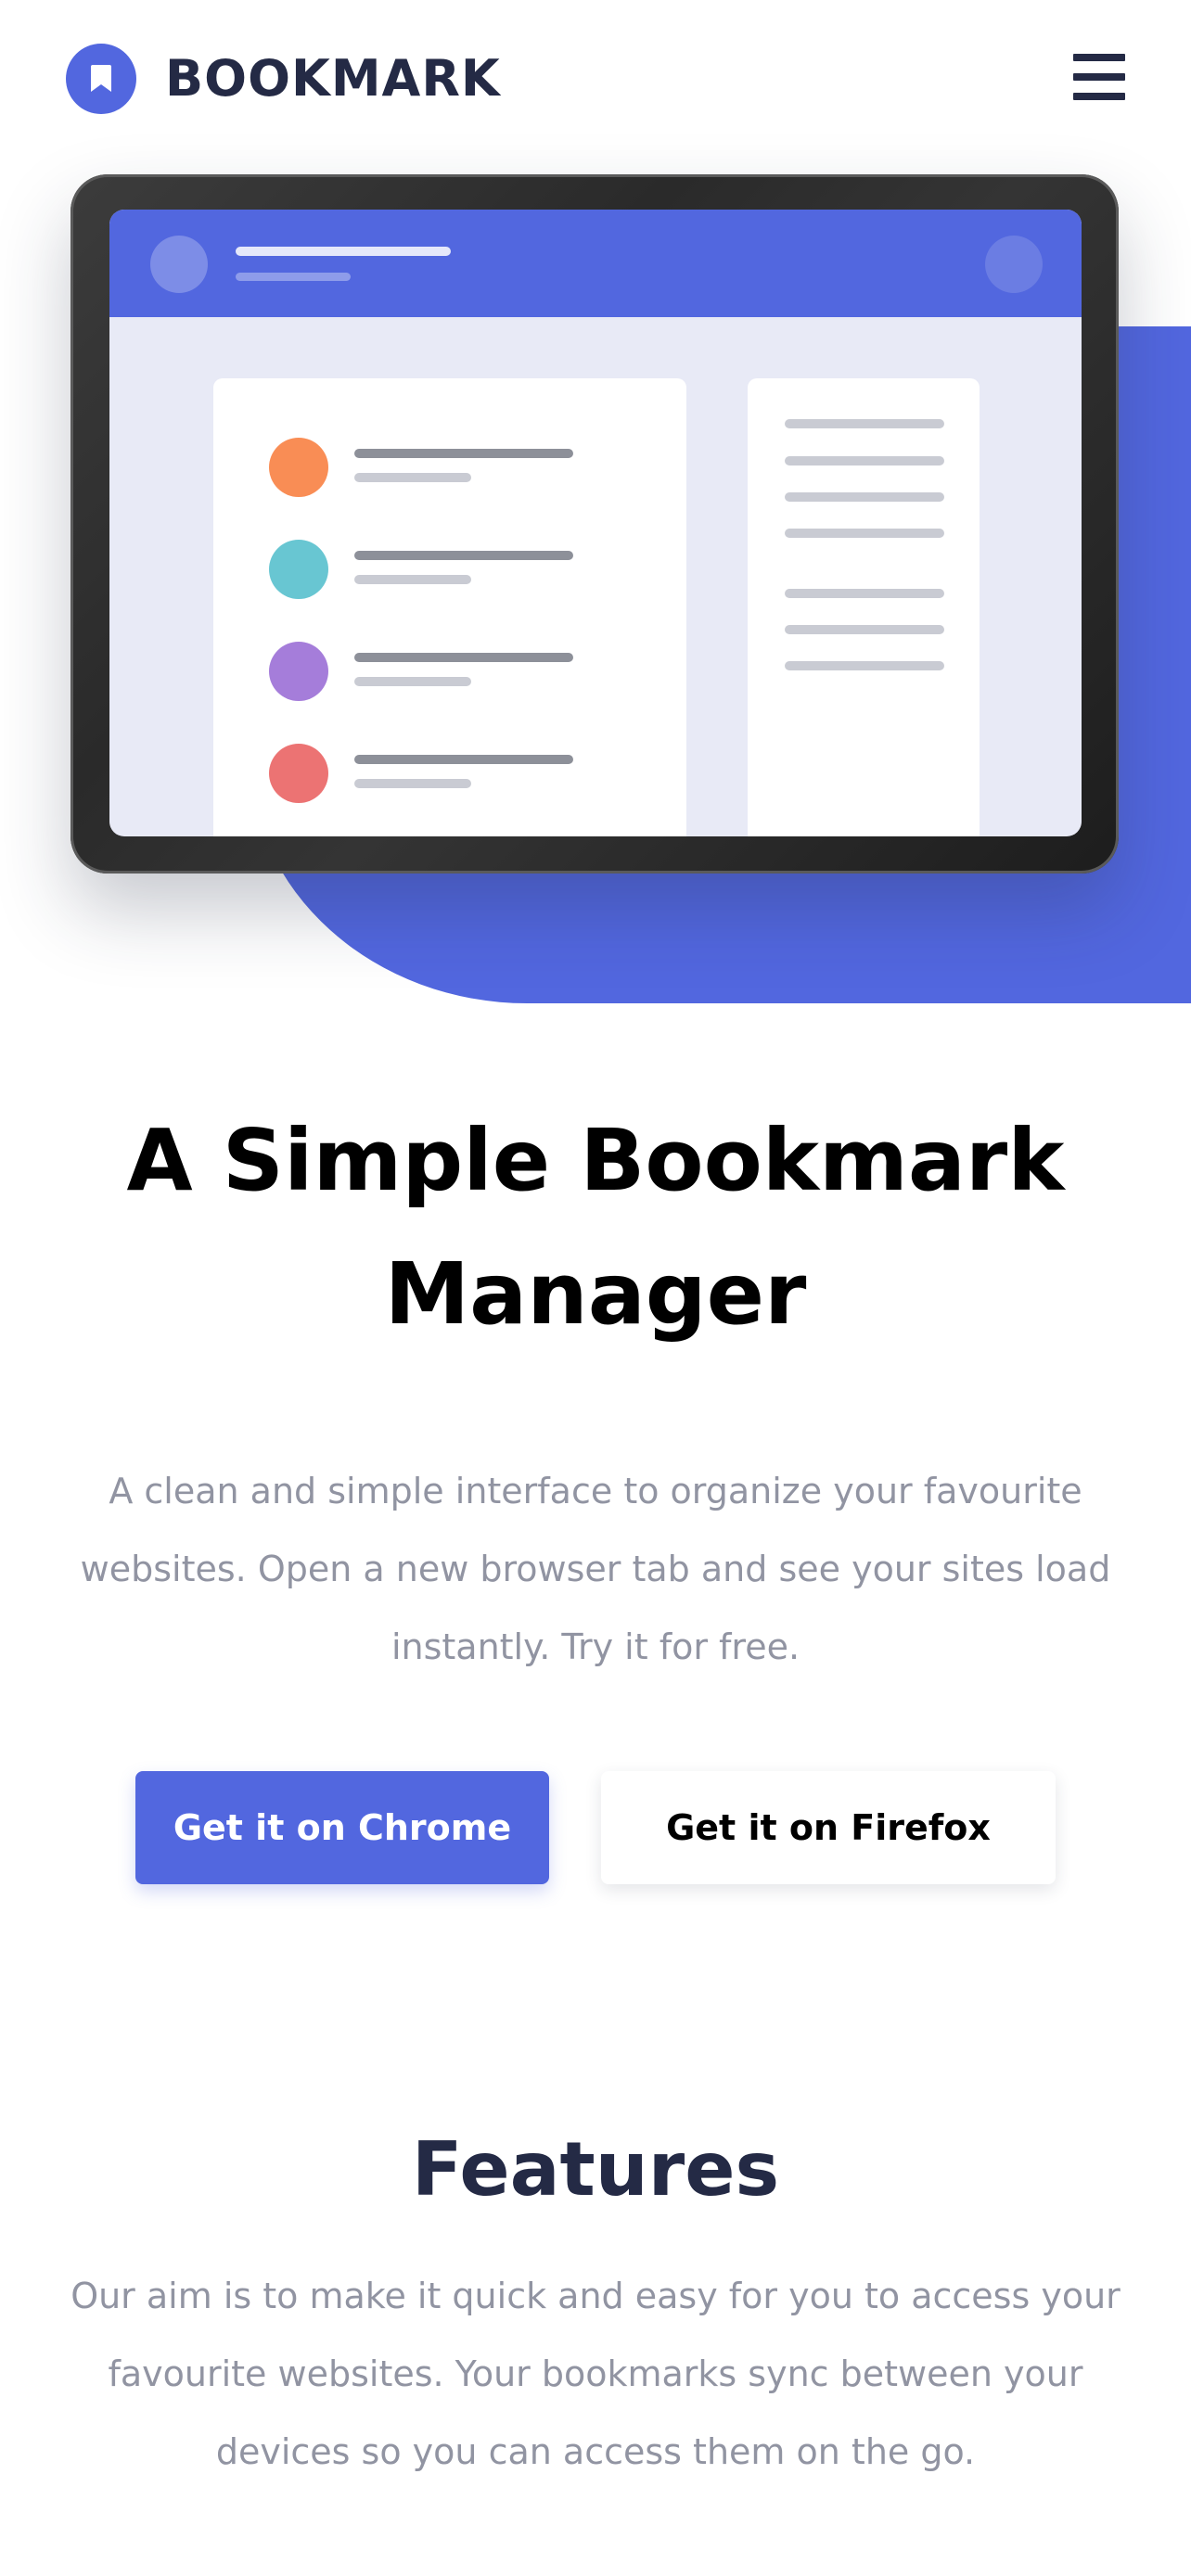 The height and width of the screenshot is (2576, 1191). What do you see at coordinates (595, 2169) in the screenshot?
I see `features-title: Features` at bounding box center [595, 2169].